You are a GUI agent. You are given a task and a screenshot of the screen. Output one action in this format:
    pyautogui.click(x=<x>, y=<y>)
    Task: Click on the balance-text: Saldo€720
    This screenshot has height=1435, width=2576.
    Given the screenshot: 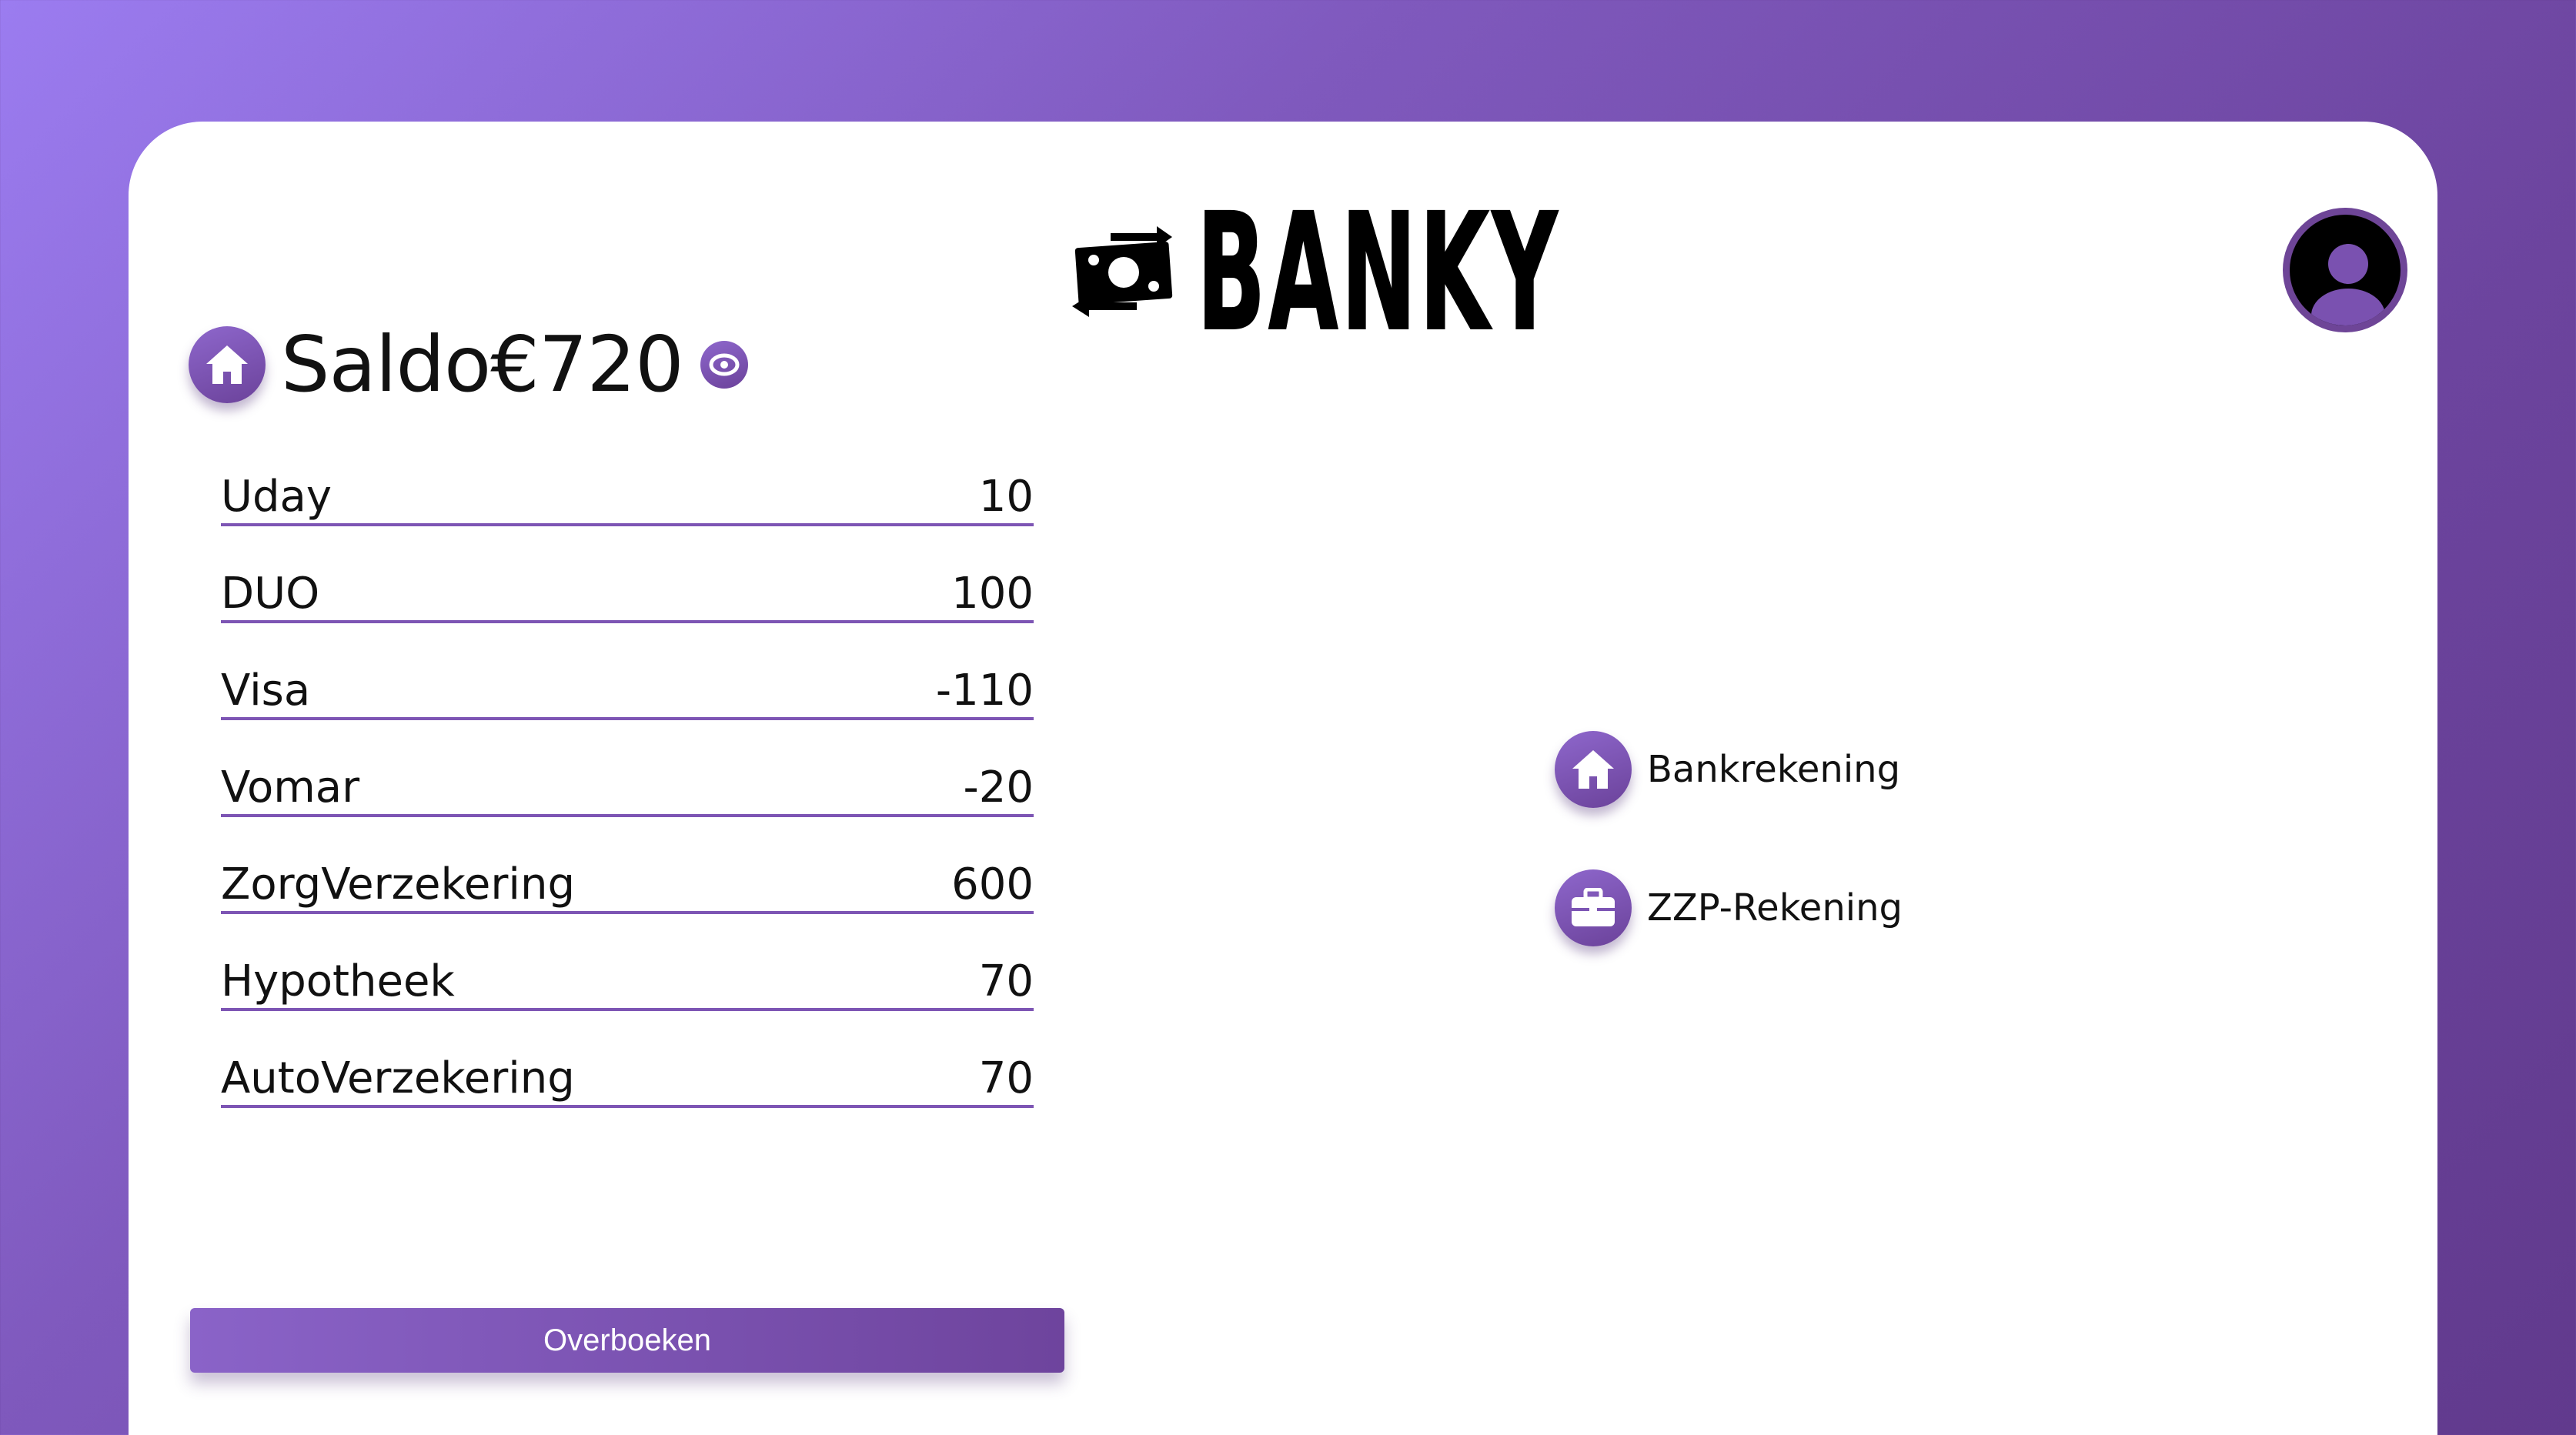 What is the action you would take?
    pyautogui.click(x=483, y=364)
    